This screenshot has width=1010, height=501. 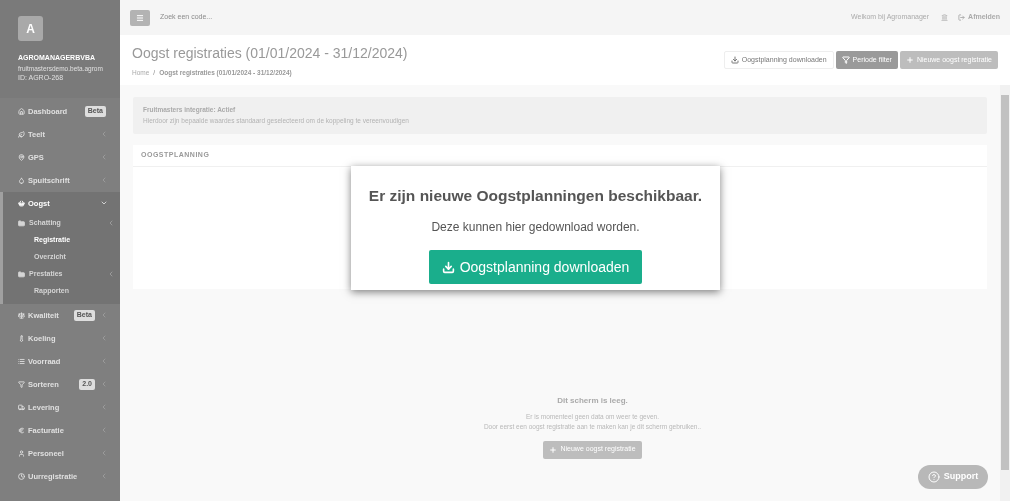 I want to click on map-pin-icon, so click(x=21, y=157).